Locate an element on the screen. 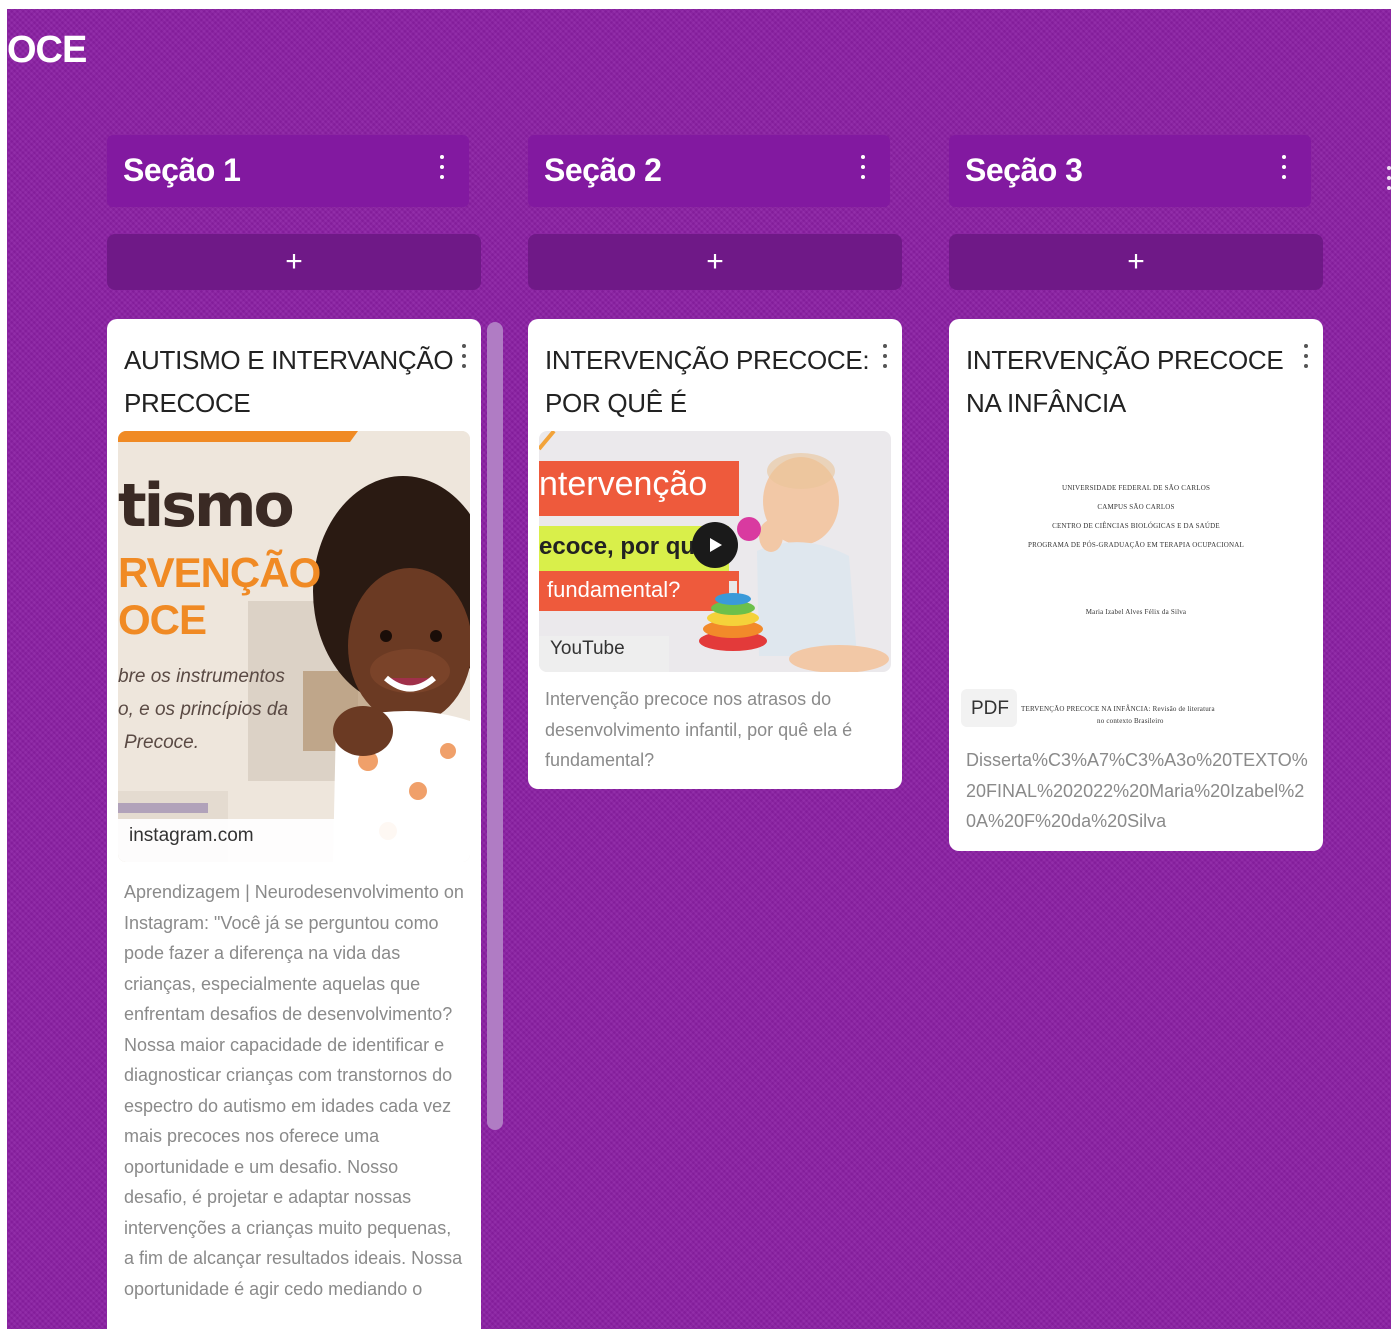  board-title: OCE is located at coordinates (47, 50).